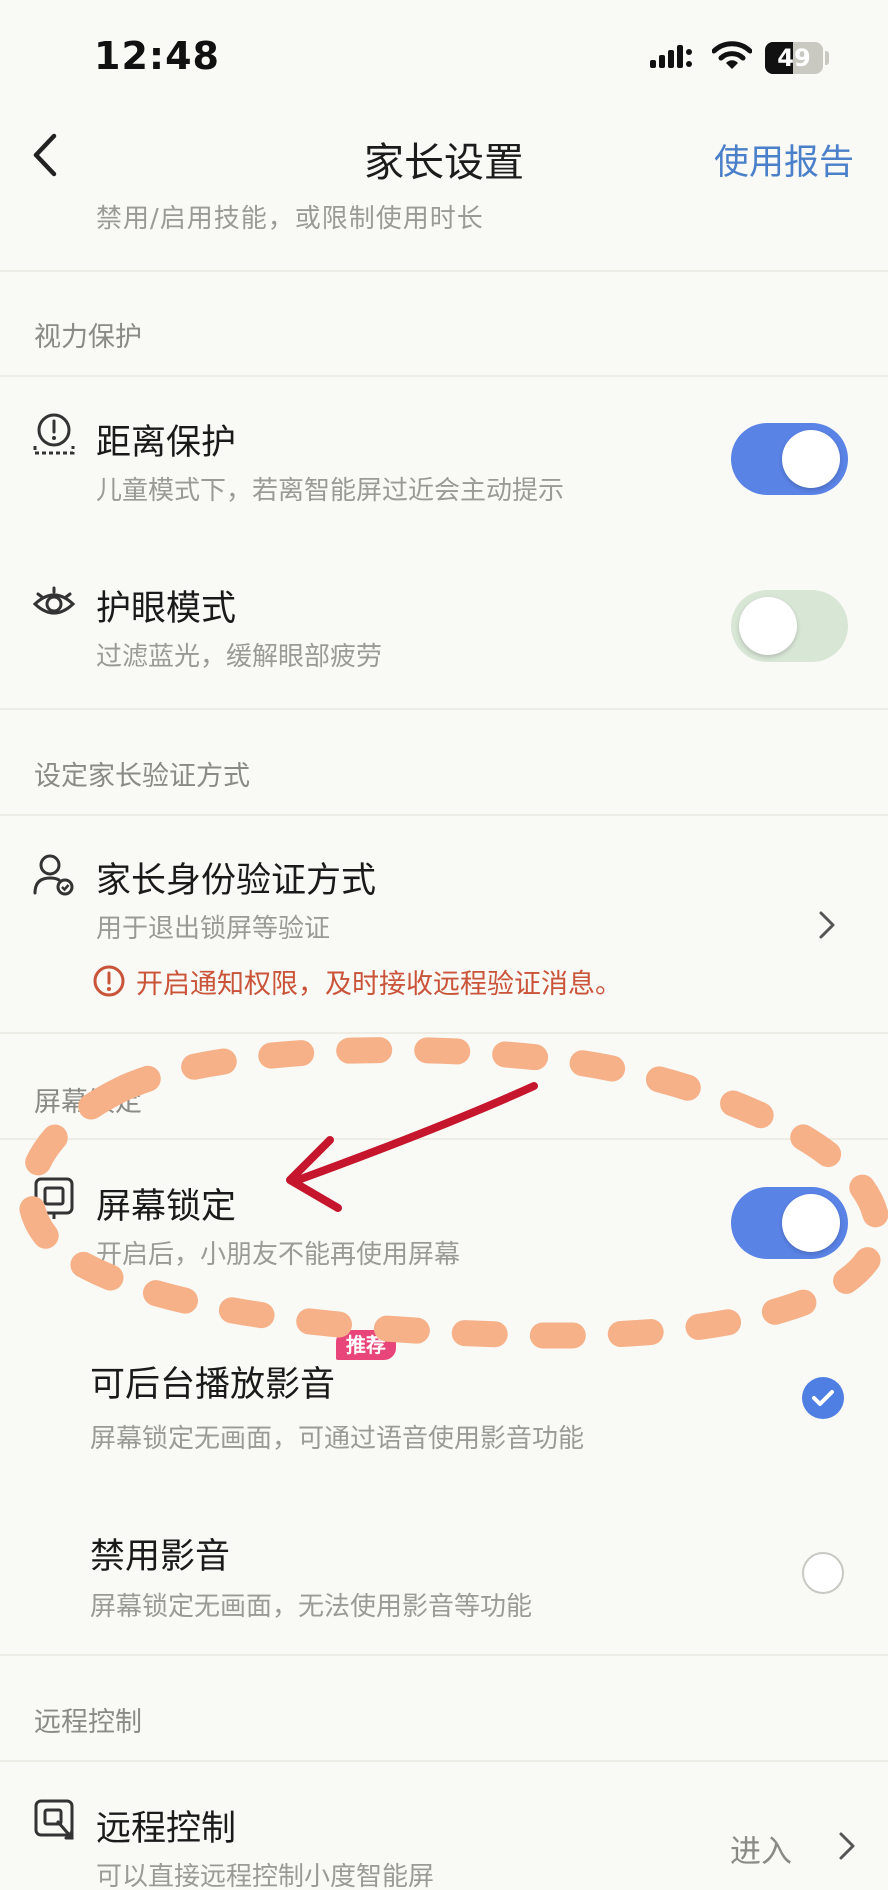 Image resolution: width=888 pixels, height=1890 pixels. I want to click on section-header-screen-lock: 屏幕锁定, so click(88, 1102).